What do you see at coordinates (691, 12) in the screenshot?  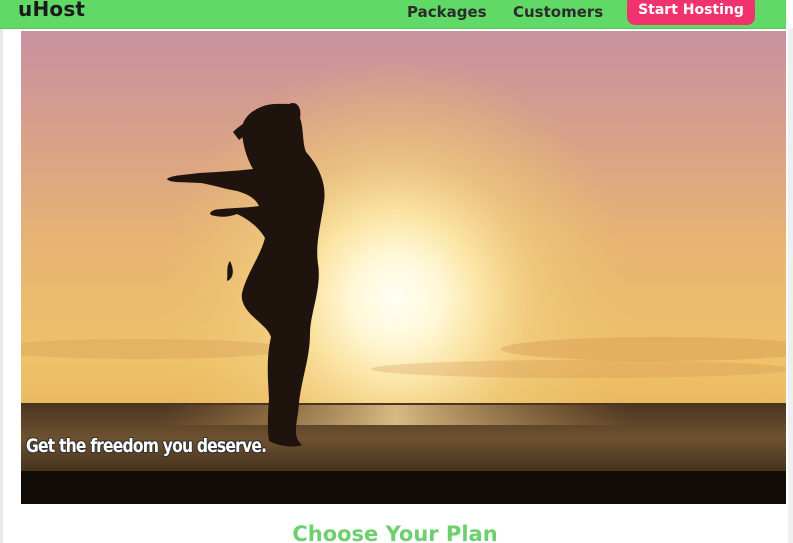 I see `start-hosting-button: Start Hosting` at bounding box center [691, 12].